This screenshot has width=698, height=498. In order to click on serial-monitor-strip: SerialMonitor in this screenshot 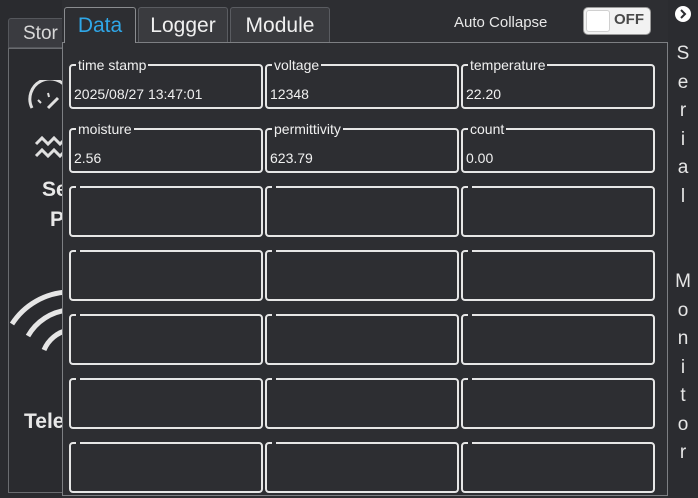, I will do `click(683, 249)`.